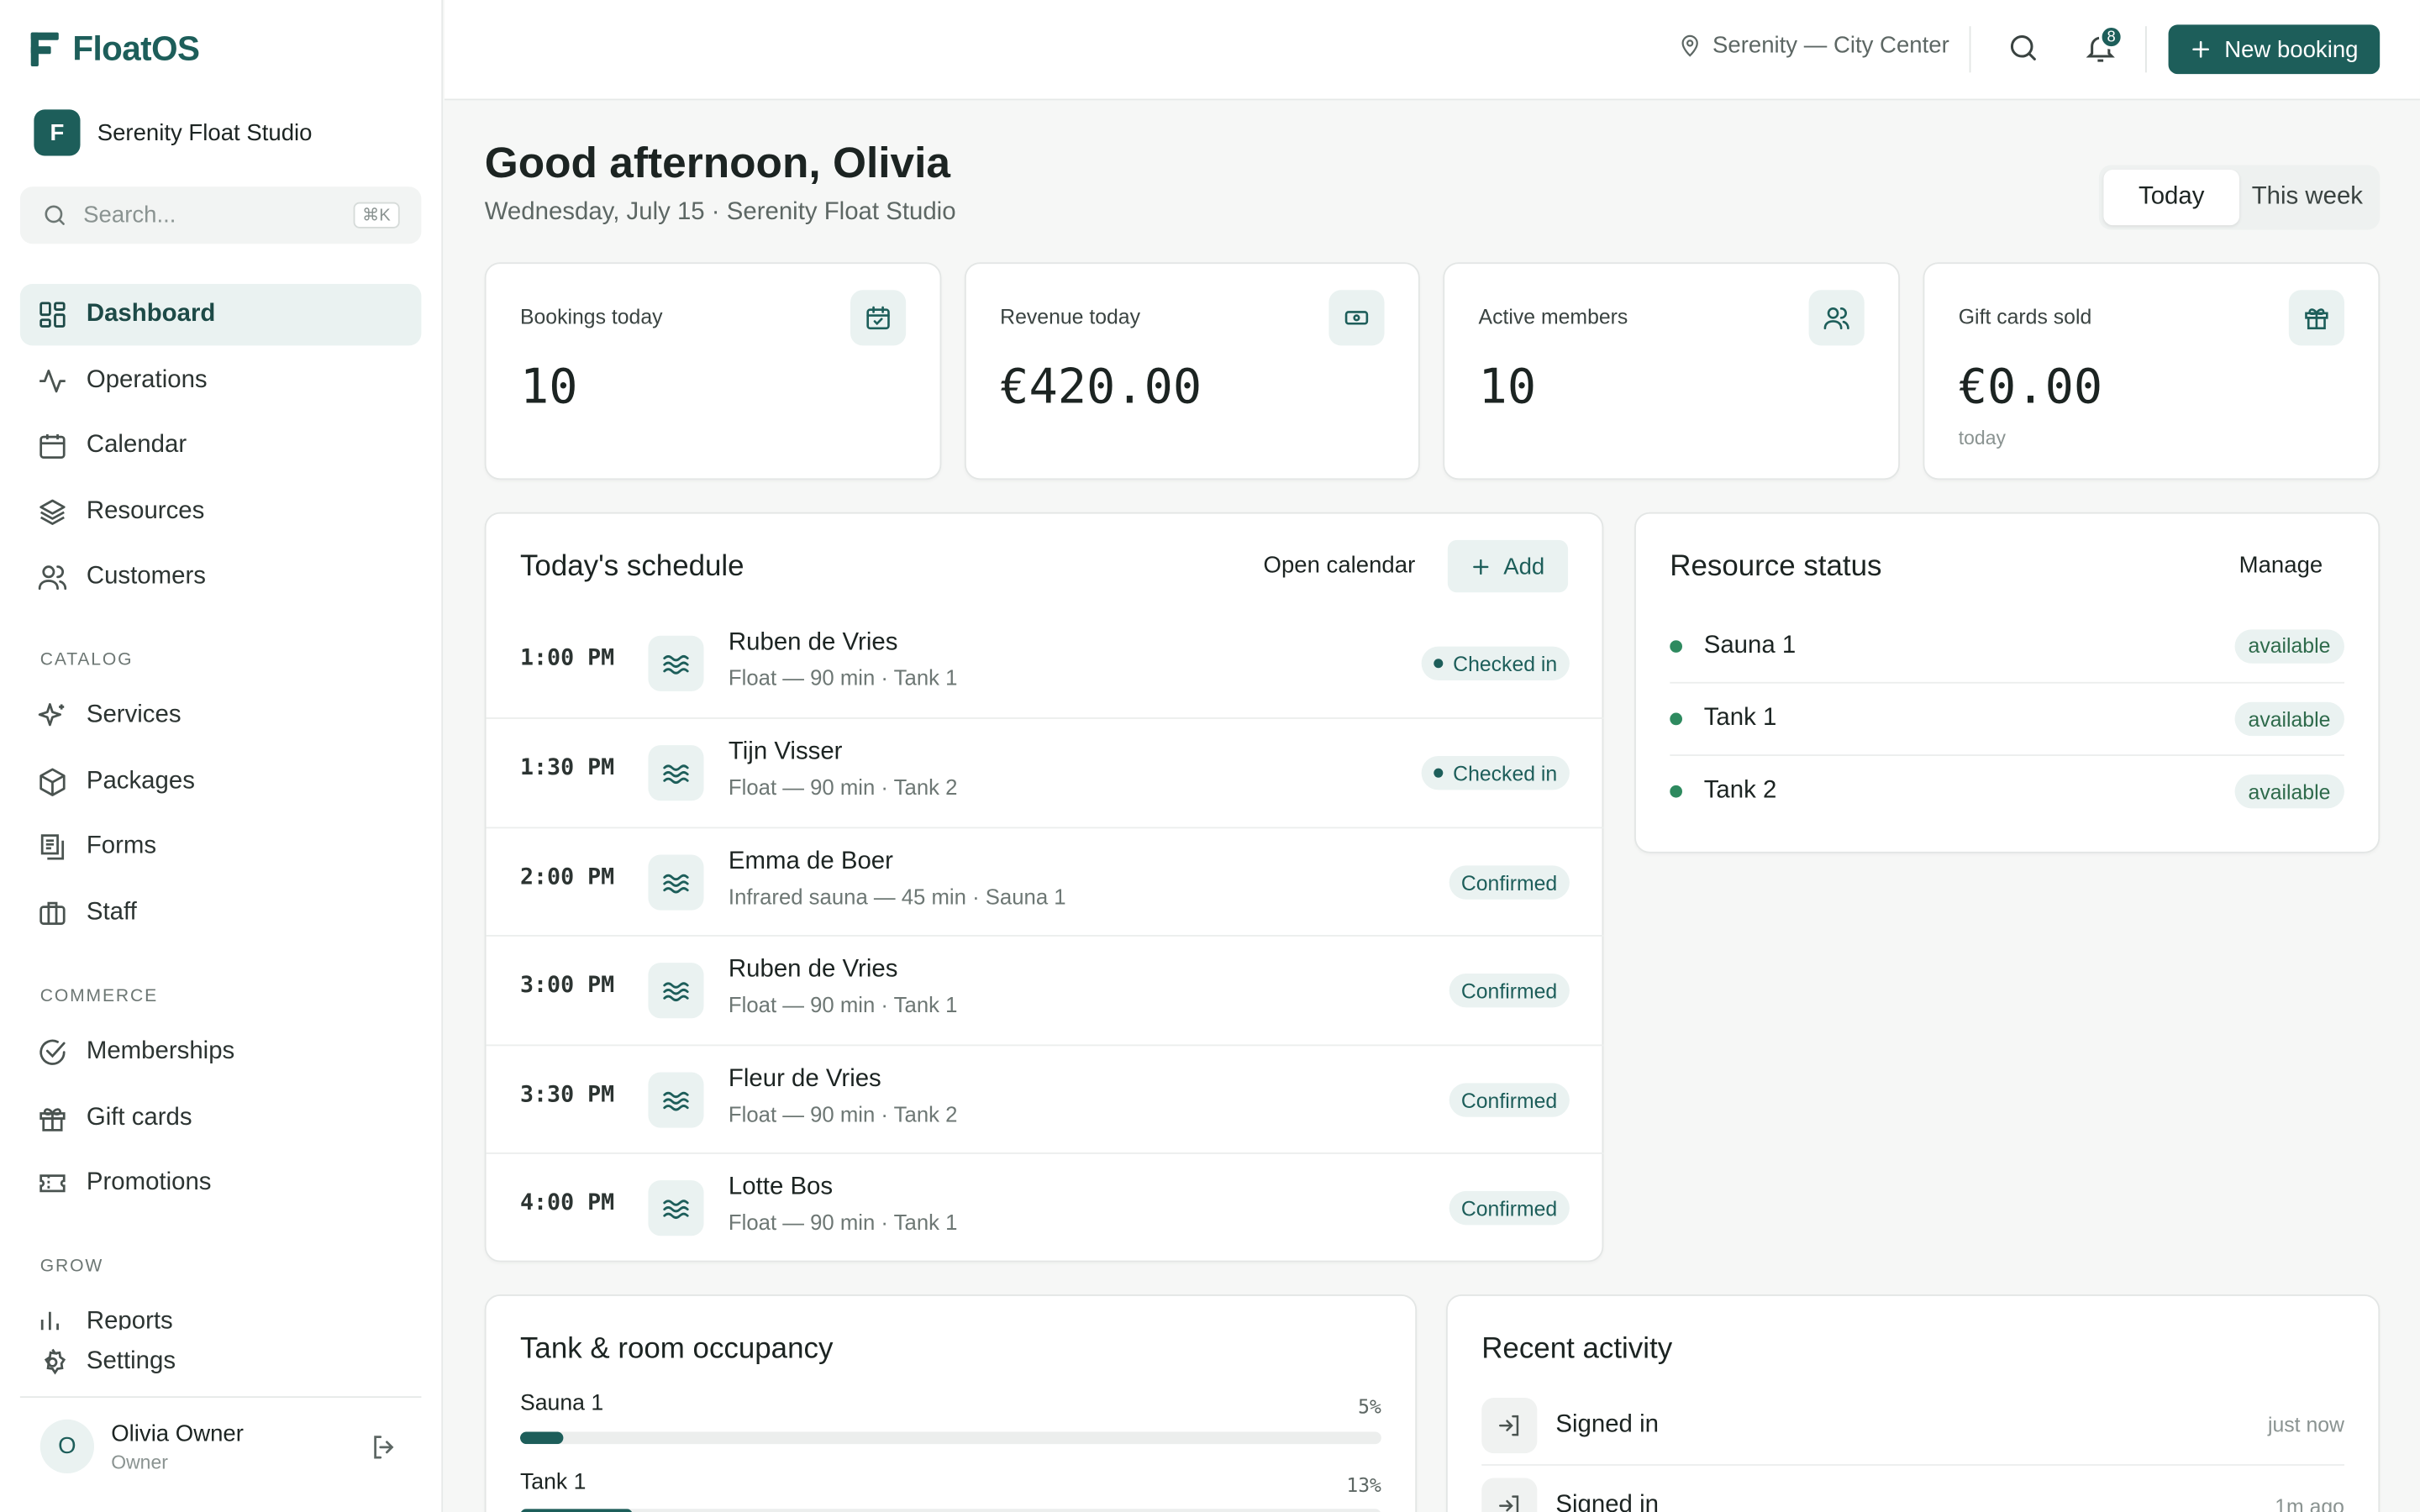 This screenshot has width=2420, height=1512. What do you see at coordinates (221, 1362) in the screenshot?
I see `sidebar-item-settings: Settings` at bounding box center [221, 1362].